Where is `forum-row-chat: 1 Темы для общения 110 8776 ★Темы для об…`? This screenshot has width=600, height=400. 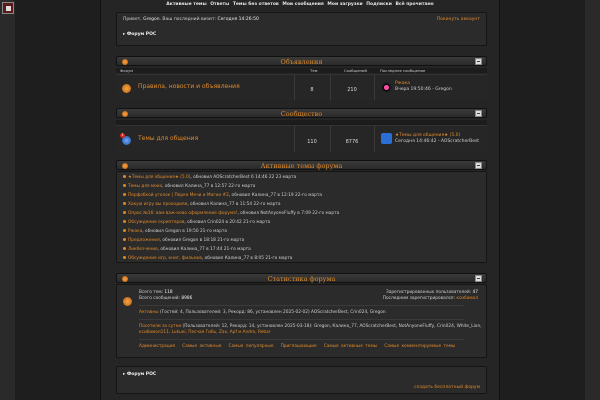 forum-row-chat: 1 Темы для общения 110 8776 ★Темы для об… is located at coordinates (301, 138).